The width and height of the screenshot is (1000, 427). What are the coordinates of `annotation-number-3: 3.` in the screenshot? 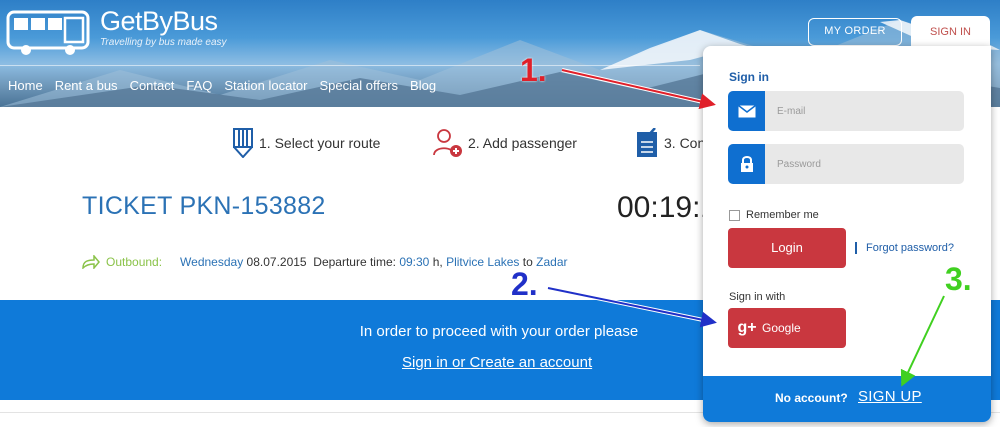 It's located at (958, 279).